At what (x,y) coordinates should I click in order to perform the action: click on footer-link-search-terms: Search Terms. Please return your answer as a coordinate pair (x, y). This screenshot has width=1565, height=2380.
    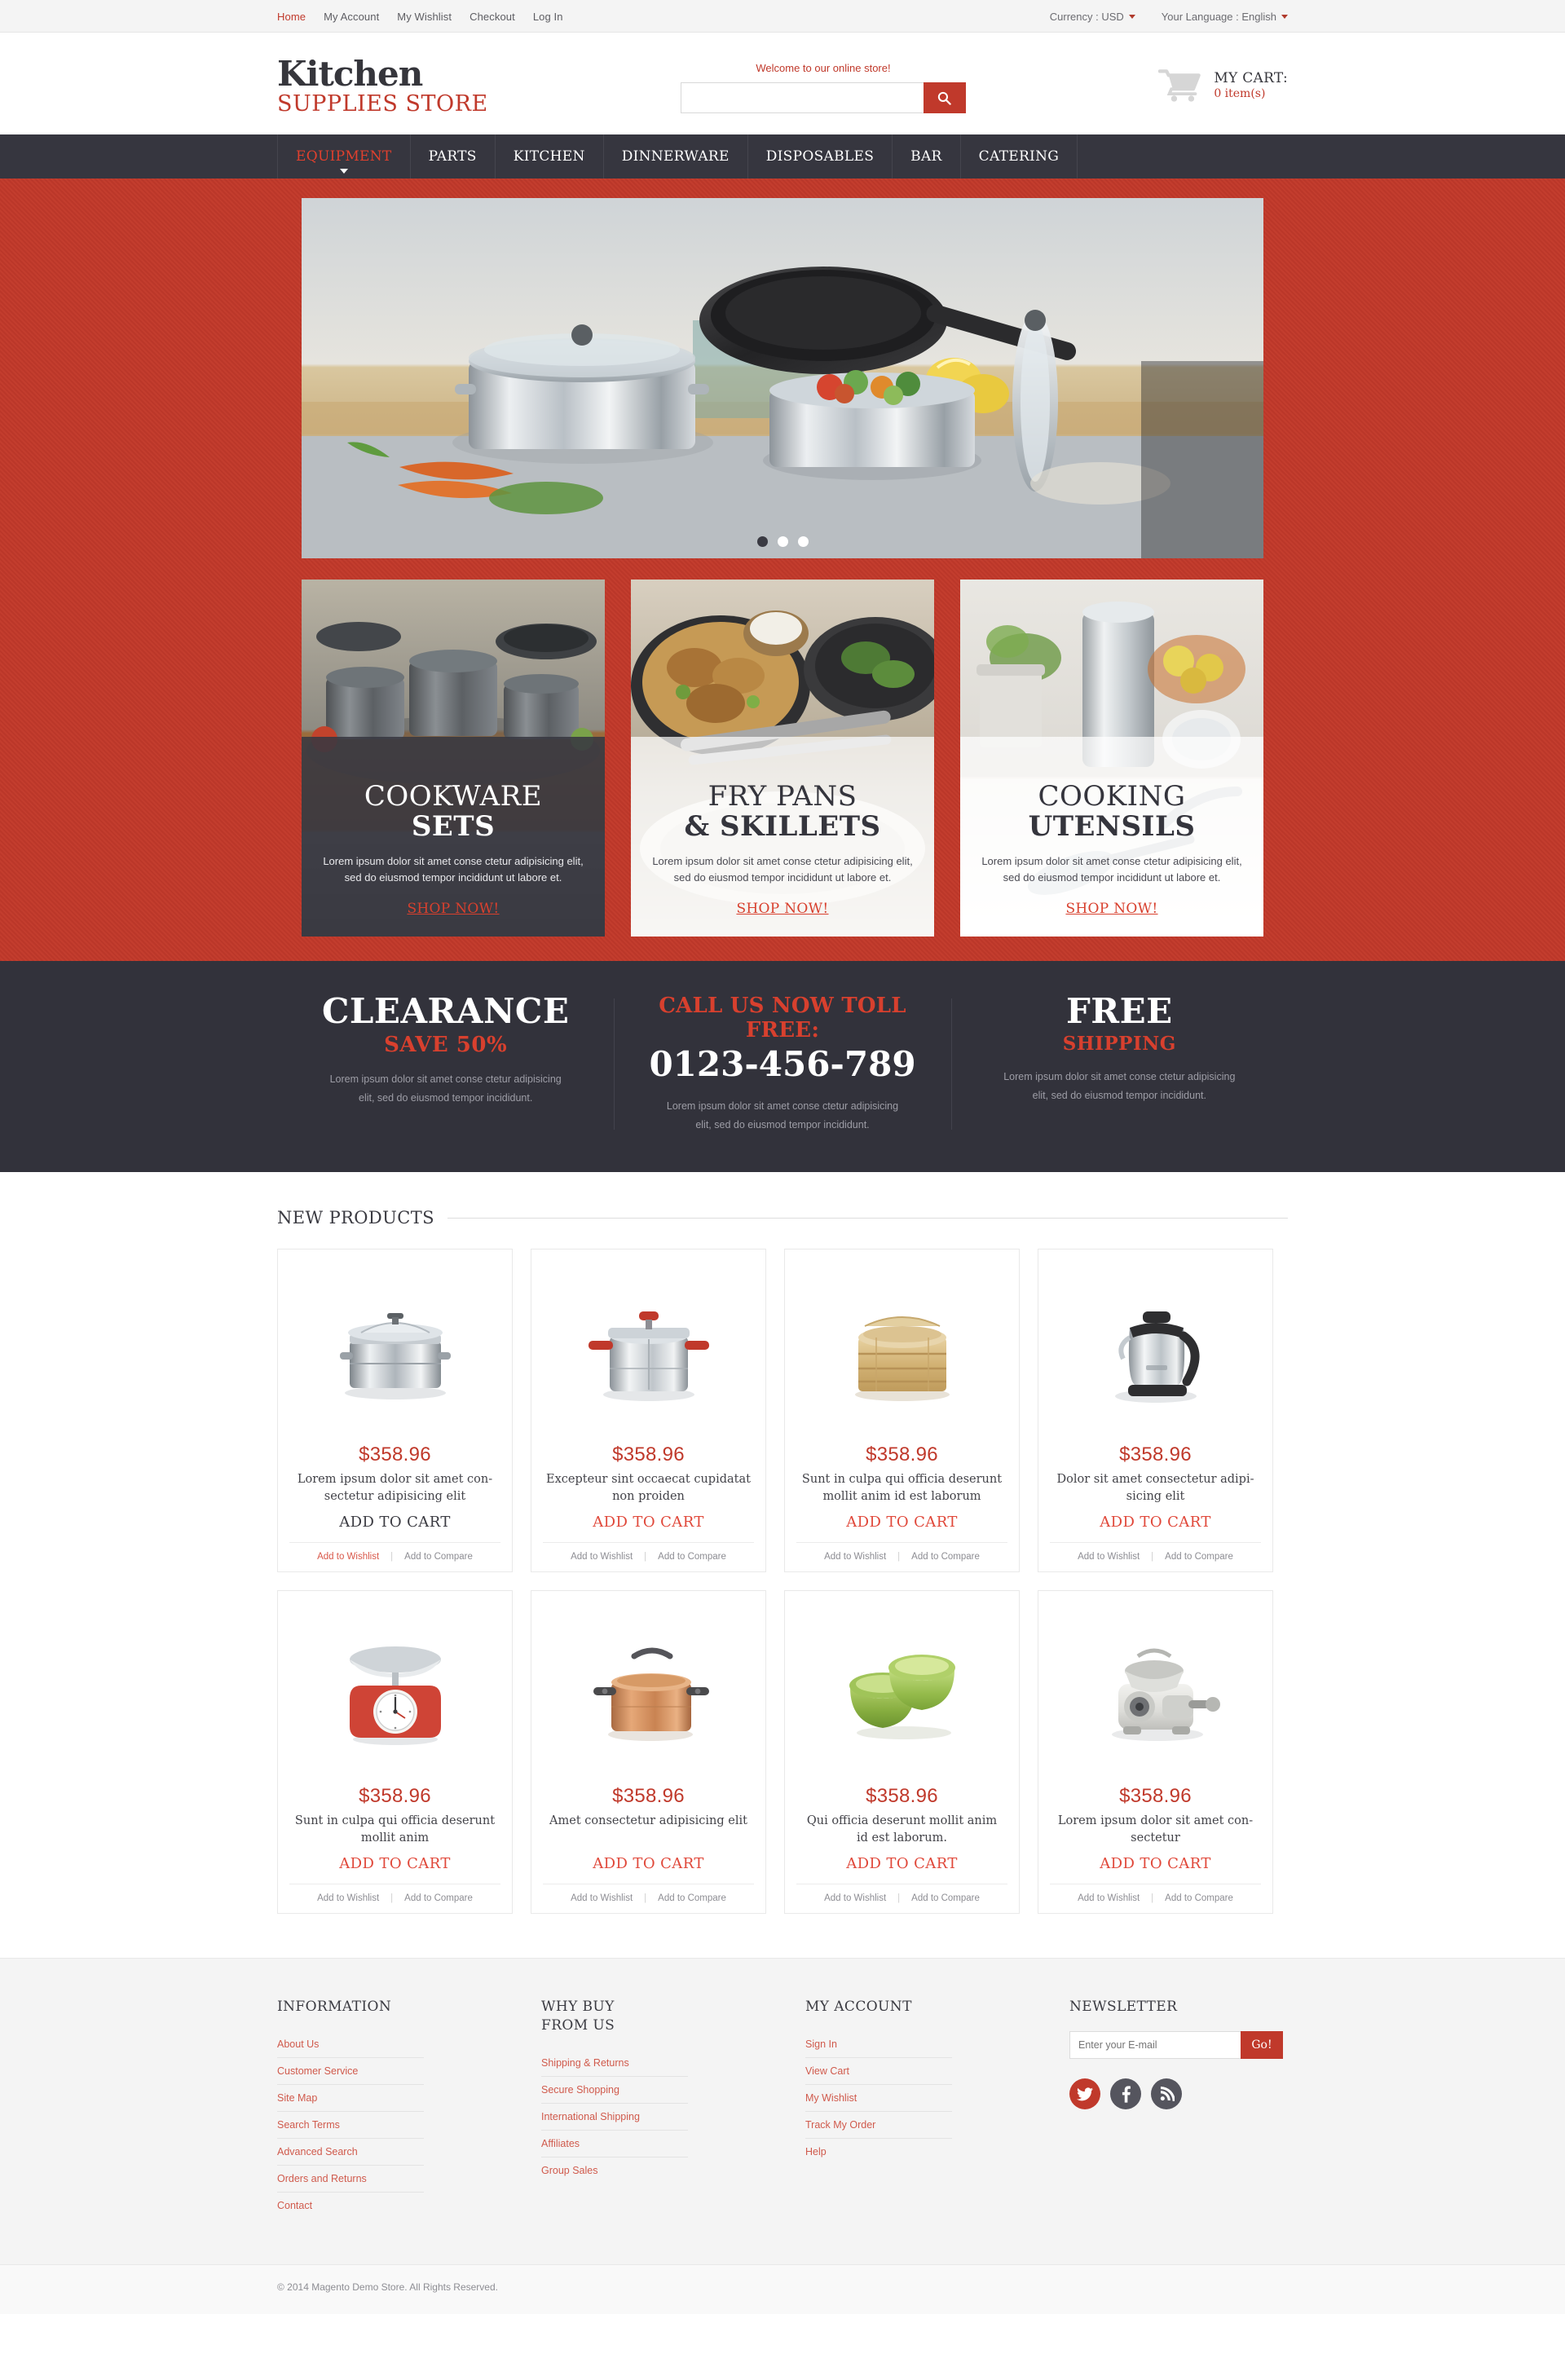
    Looking at the image, I should click on (350, 2125).